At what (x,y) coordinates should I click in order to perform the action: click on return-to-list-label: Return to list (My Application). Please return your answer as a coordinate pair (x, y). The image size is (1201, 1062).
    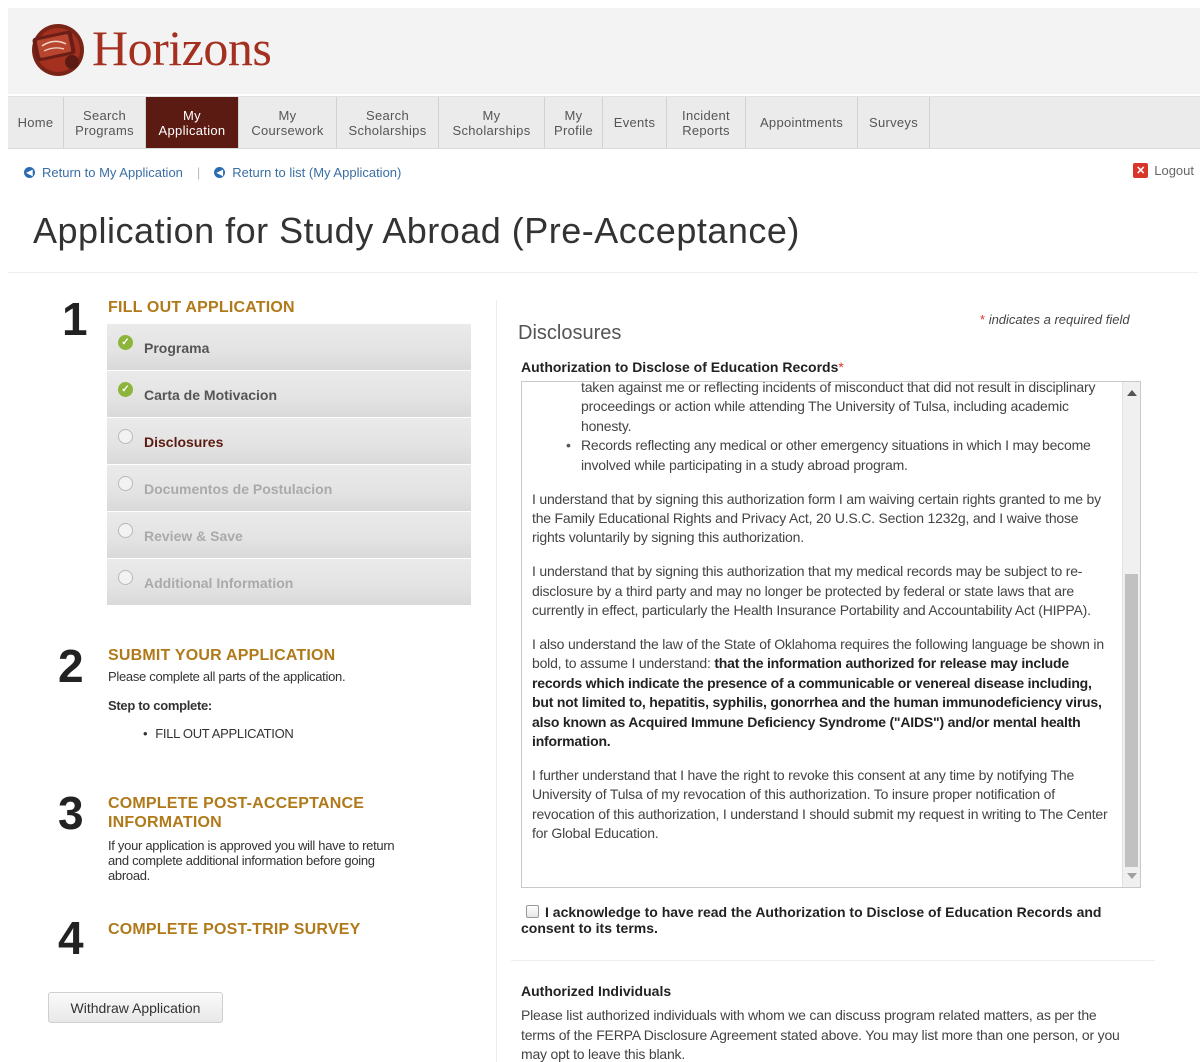
    Looking at the image, I should click on (317, 172).